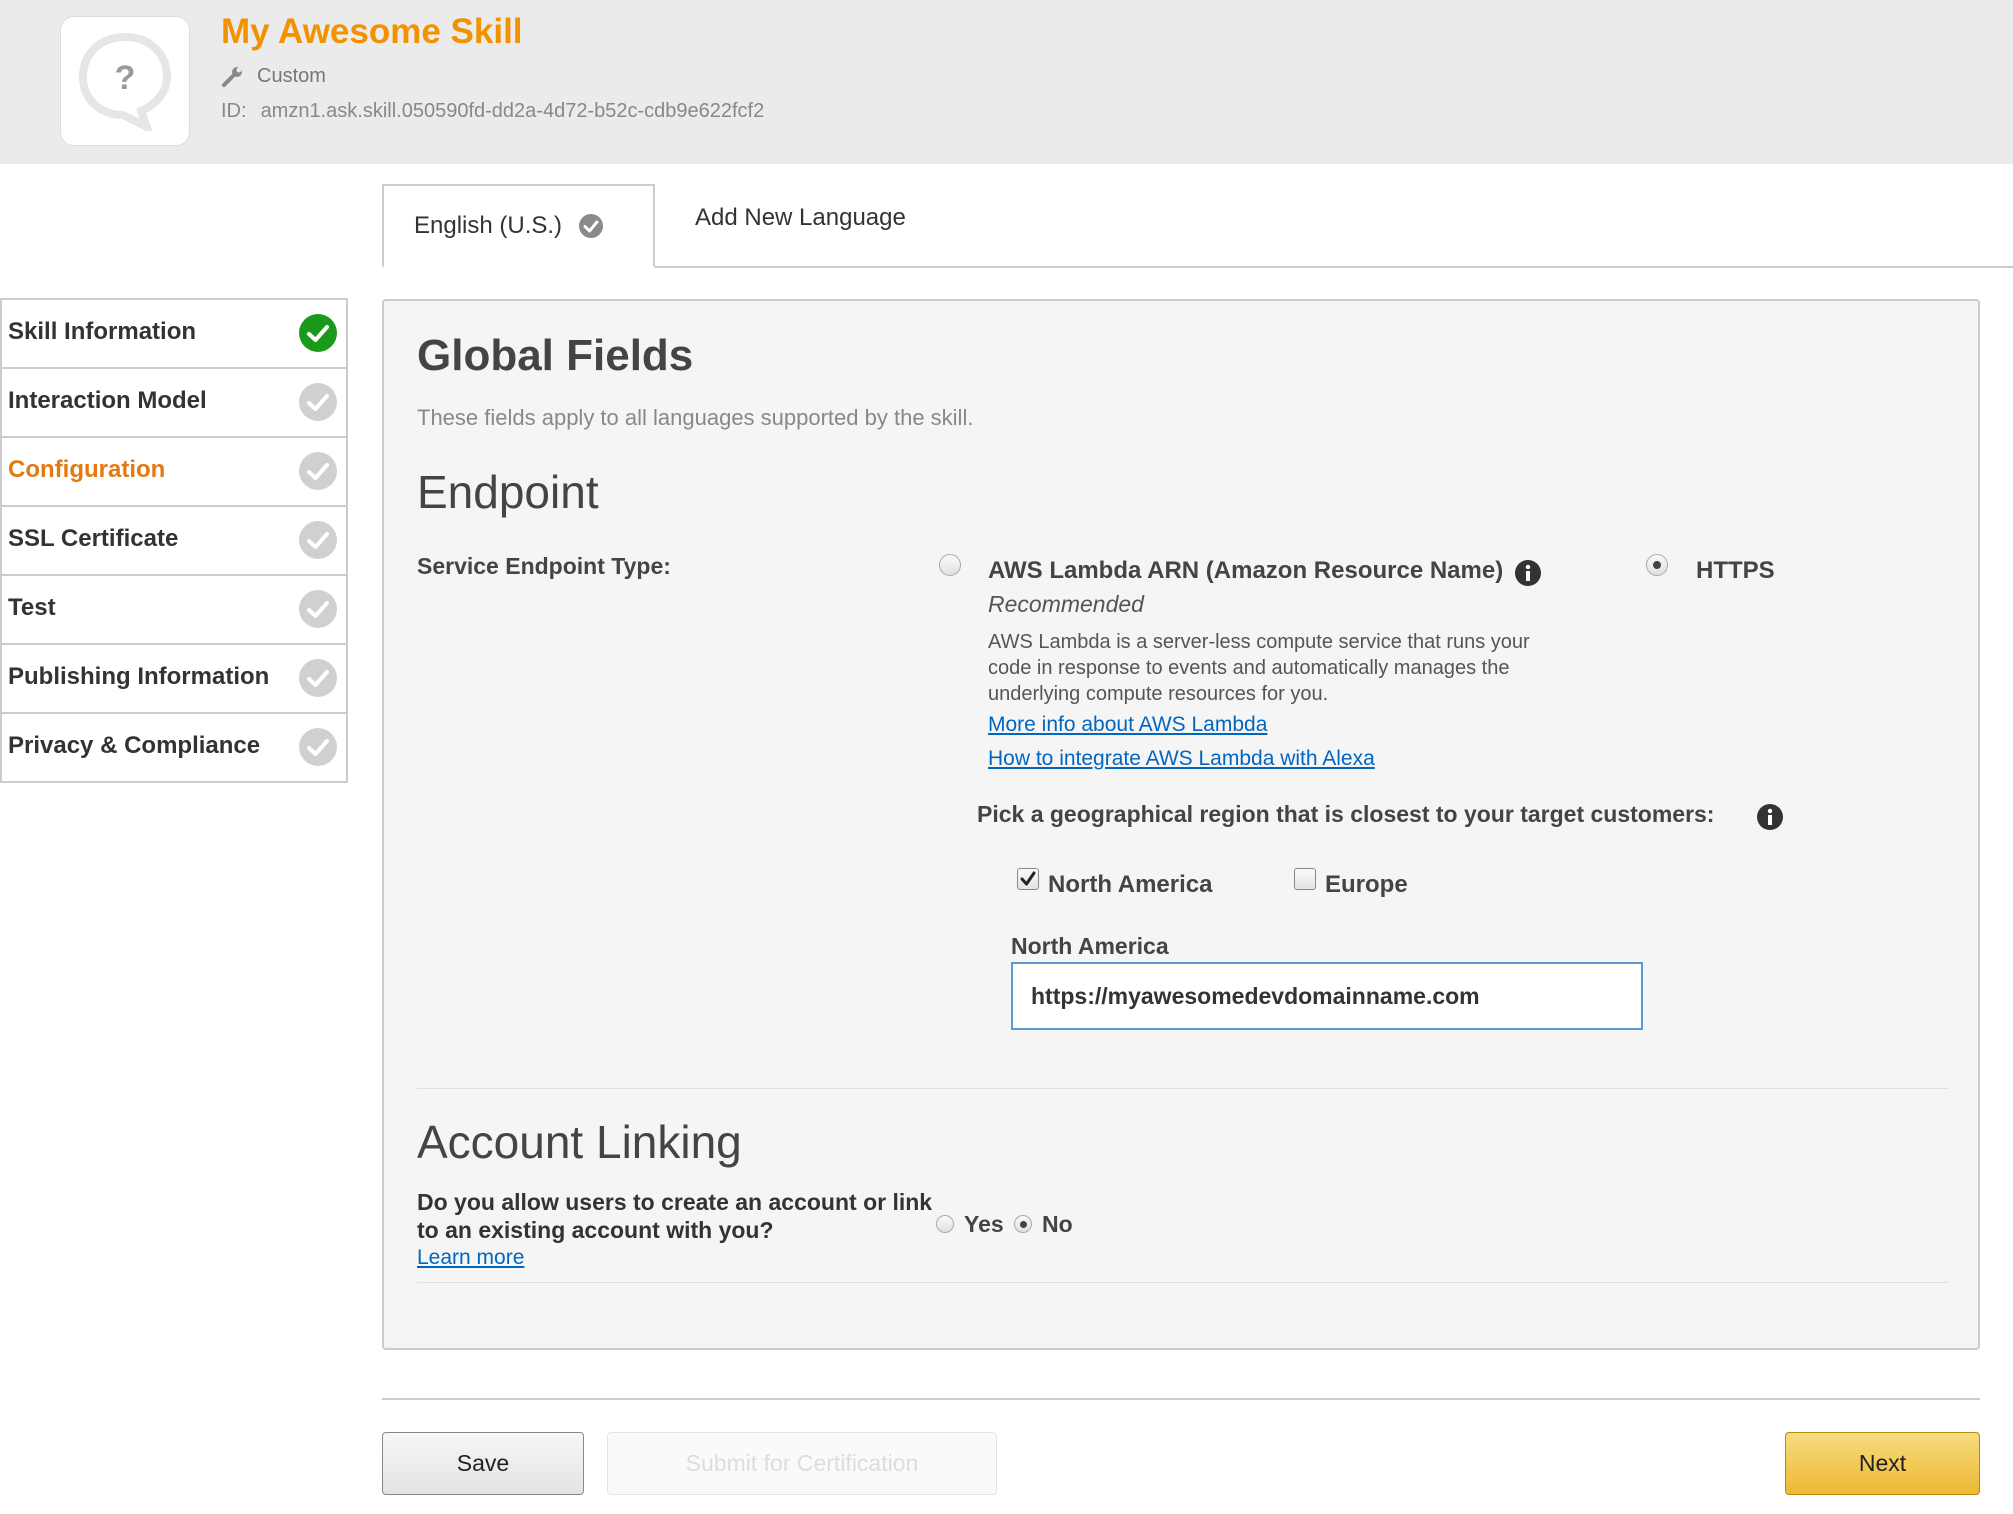  What do you see at coordinates (1657, 565) in the screenshot?
I see `https-radio` at bounding box center [1657, 565].